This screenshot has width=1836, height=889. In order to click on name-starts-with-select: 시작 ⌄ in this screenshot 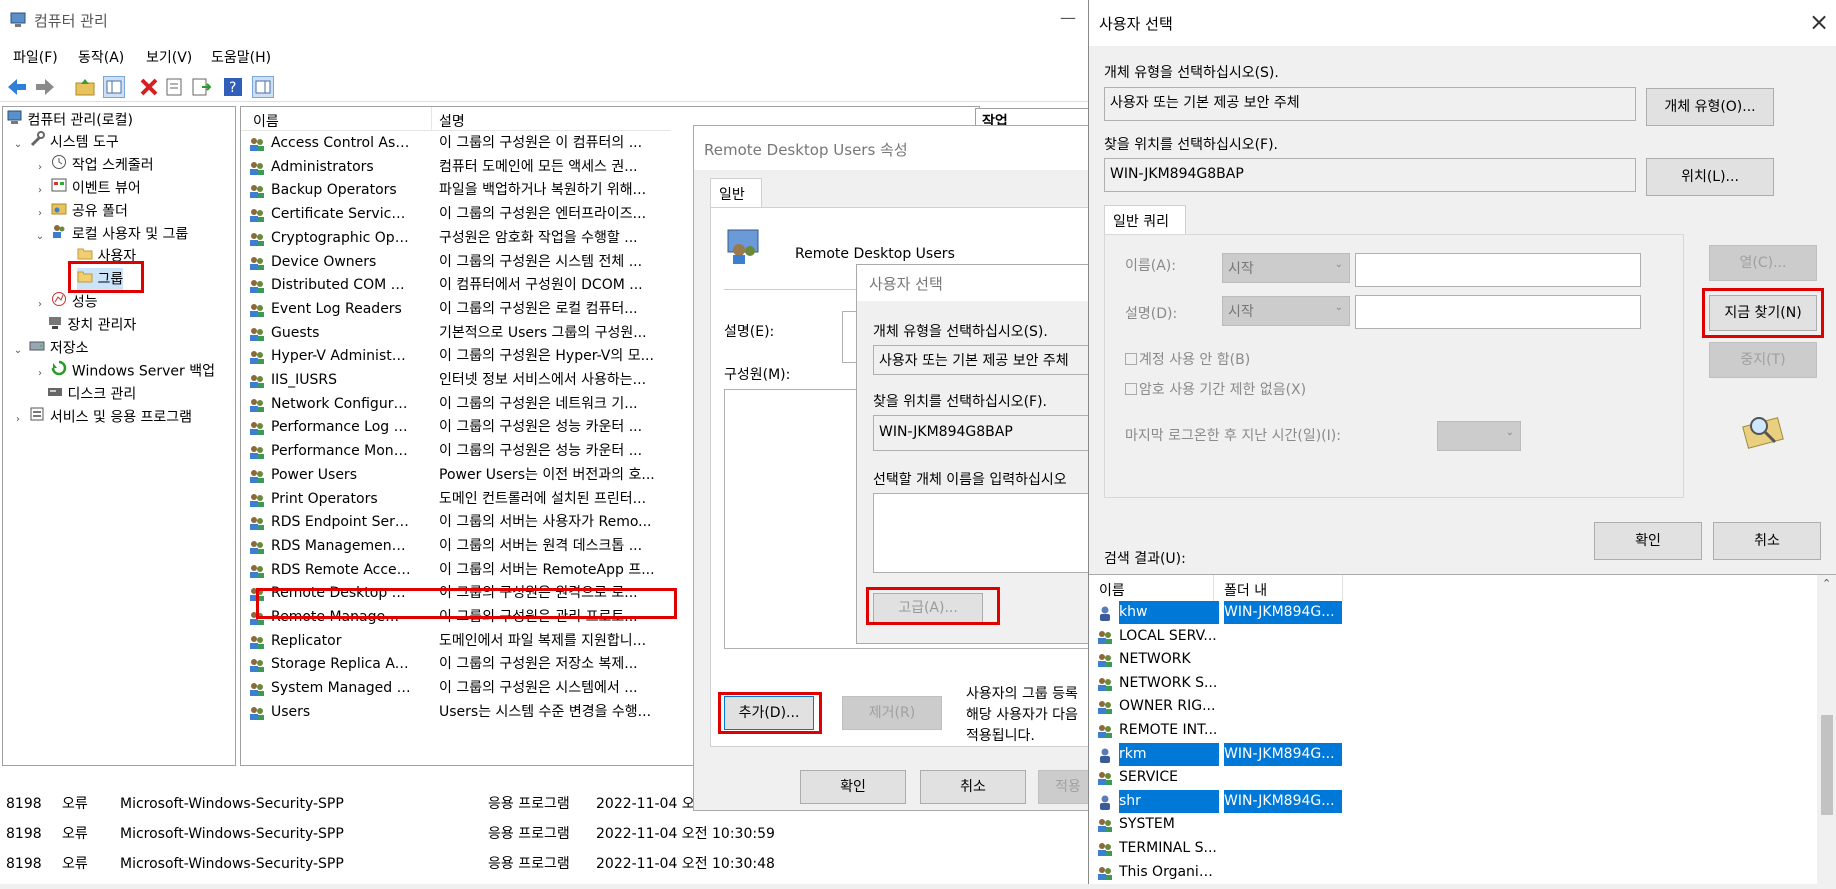, I will do `click(1286, 268)`.